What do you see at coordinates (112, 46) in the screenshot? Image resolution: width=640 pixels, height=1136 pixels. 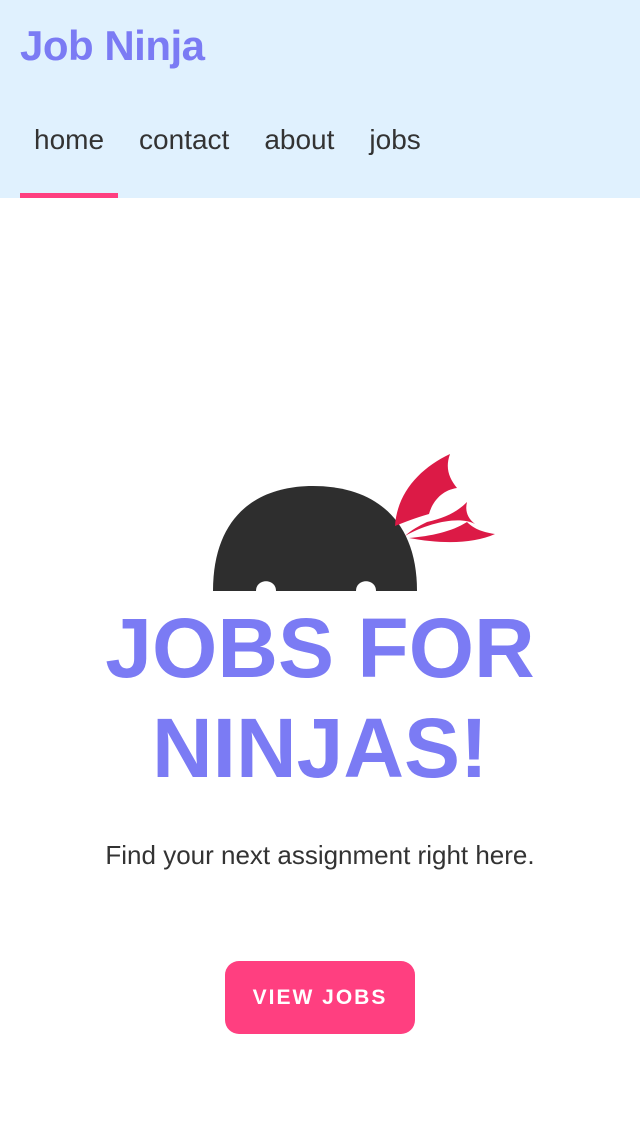 I see `brand-logo: Job Ninja` at bounding box center [112, 46].